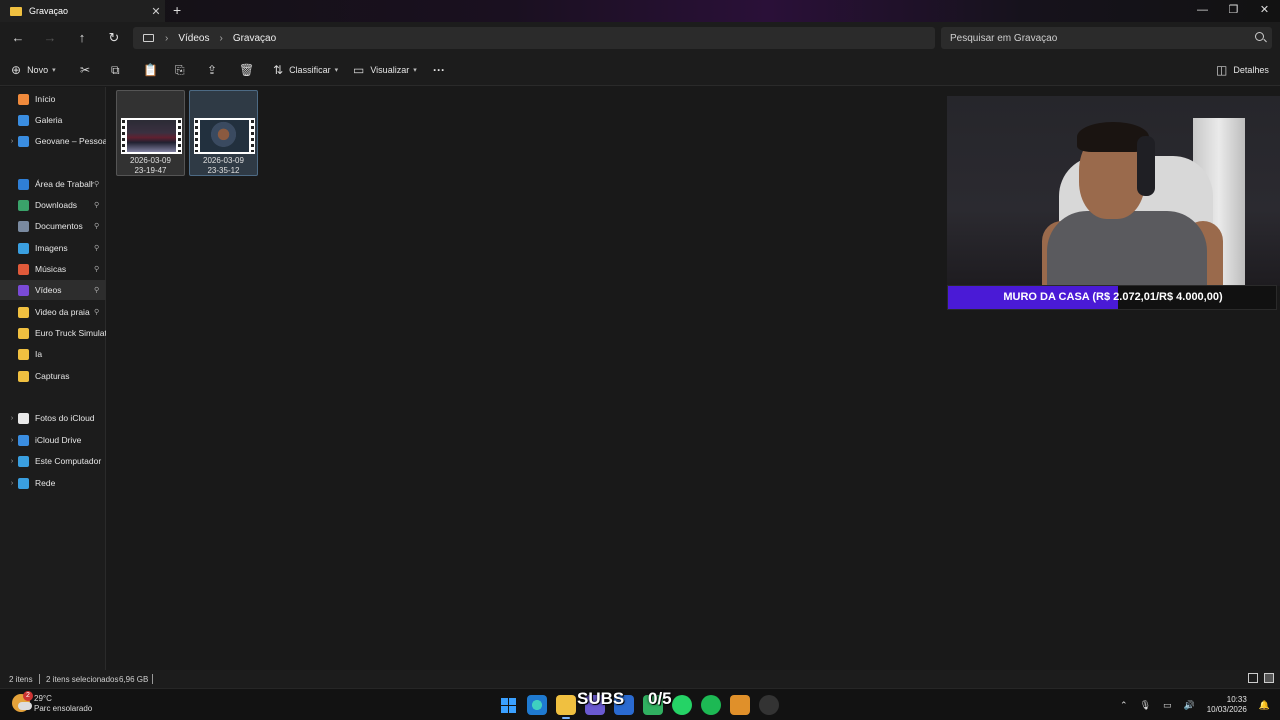 The height and width of the screenshot is (720, 1280). What do you see at coordinates (16, 11) in the screenshot?
I see `folder-icon` at bounding box center [16, 11].